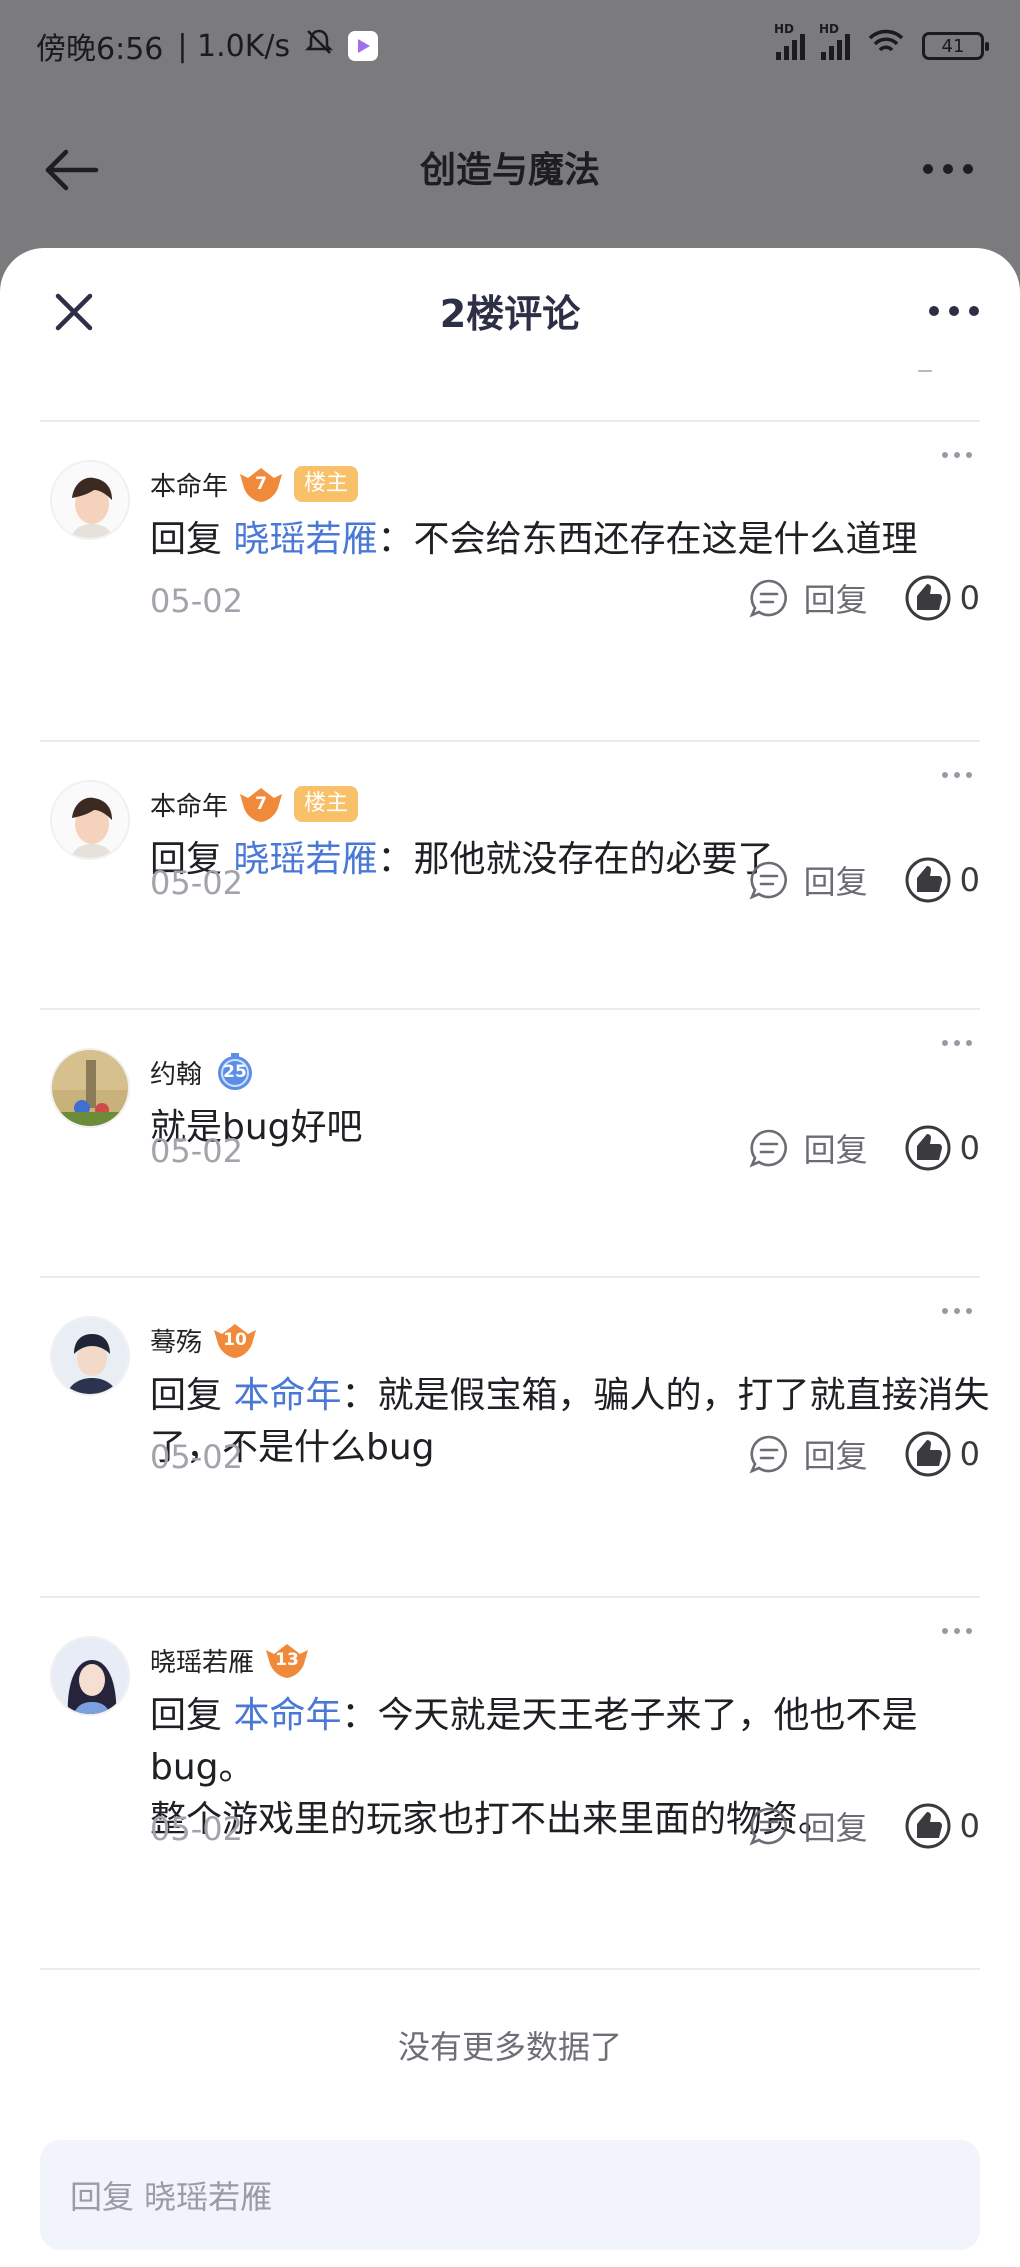 This screenshot has height=2267, width=1020. I want to click on status-right: HD HD 41, so click(881, 43).